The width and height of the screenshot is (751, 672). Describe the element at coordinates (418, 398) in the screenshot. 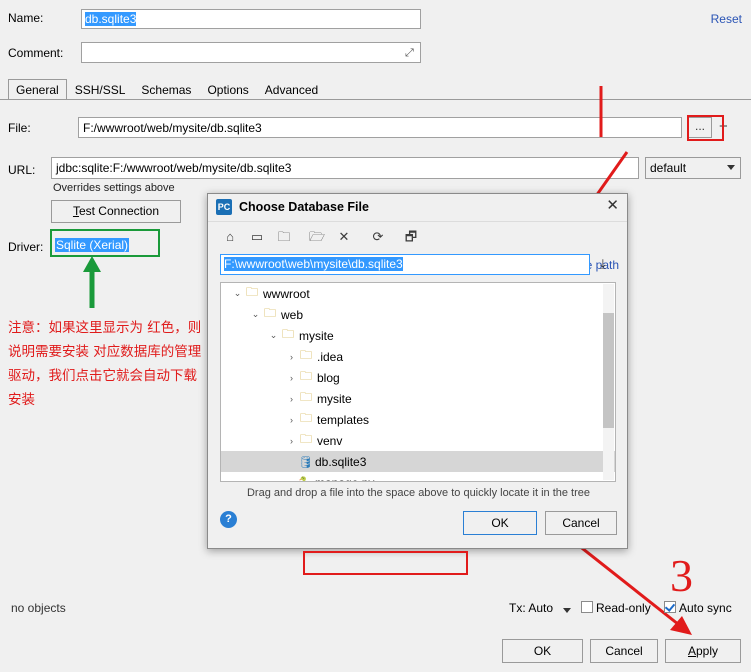

I see `tree-node: › 🗀 mysite` at that location.